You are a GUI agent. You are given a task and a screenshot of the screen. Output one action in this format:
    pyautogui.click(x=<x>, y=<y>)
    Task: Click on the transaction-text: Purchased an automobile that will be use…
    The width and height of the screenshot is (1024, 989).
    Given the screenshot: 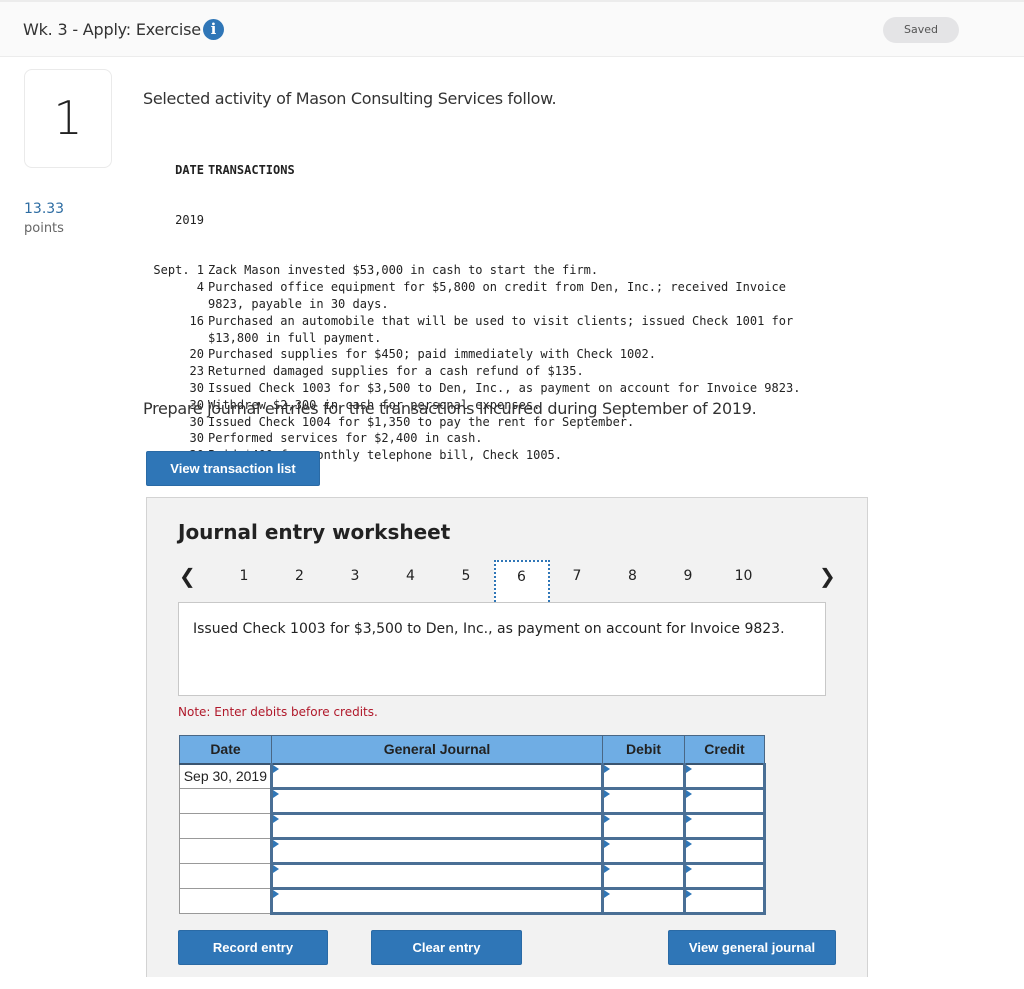 What is the action you would take?
    pyautogui.click(x=504, y=329)
    